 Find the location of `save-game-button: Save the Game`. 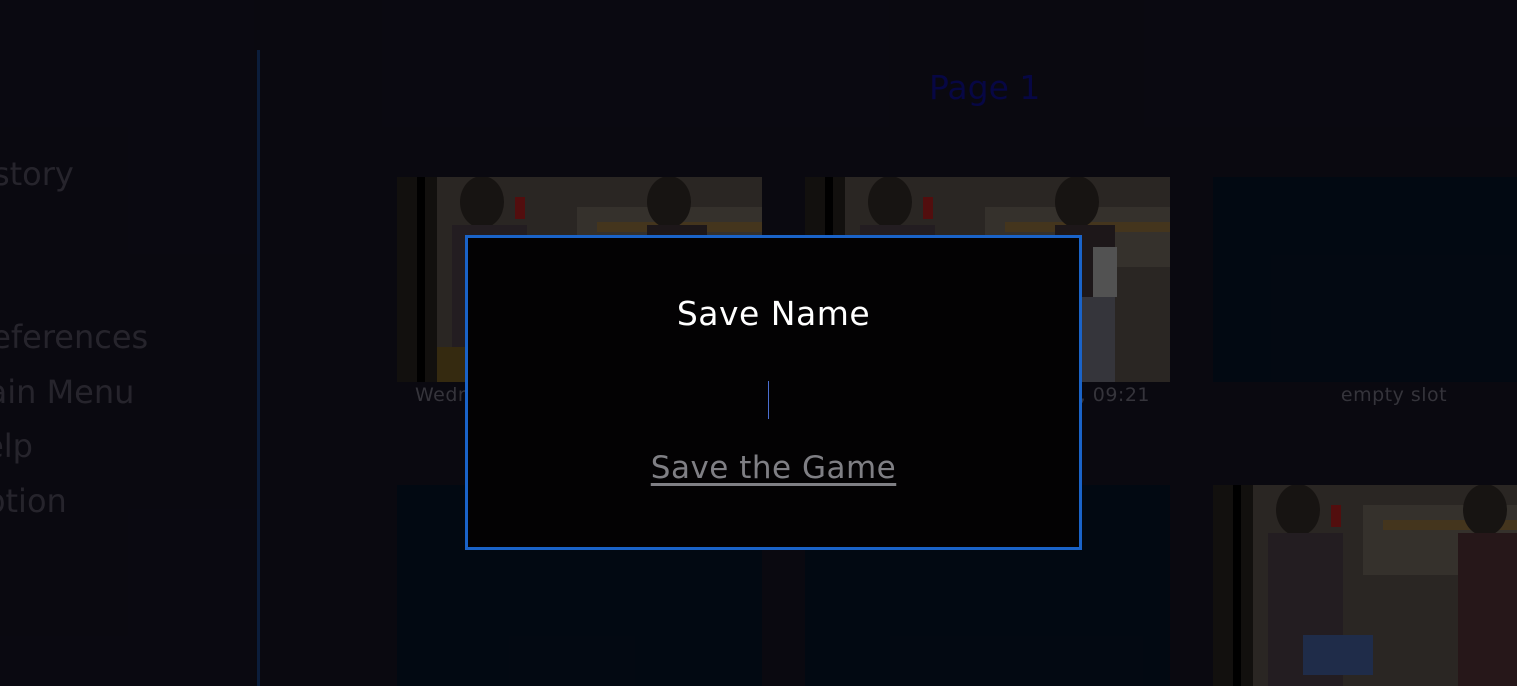

save-game-button: Save the Game is located at coordinates (773, 468).